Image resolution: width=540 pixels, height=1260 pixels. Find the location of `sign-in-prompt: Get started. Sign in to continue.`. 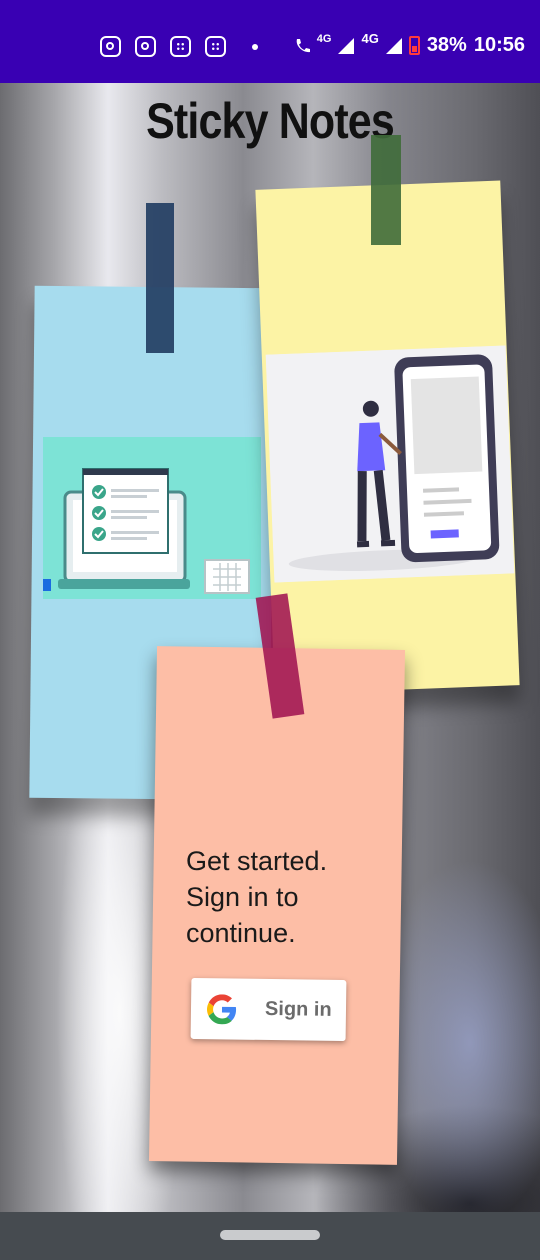

sign-in-prompt: Get started. Sign in to continue. is located at coordinates (286, 897).